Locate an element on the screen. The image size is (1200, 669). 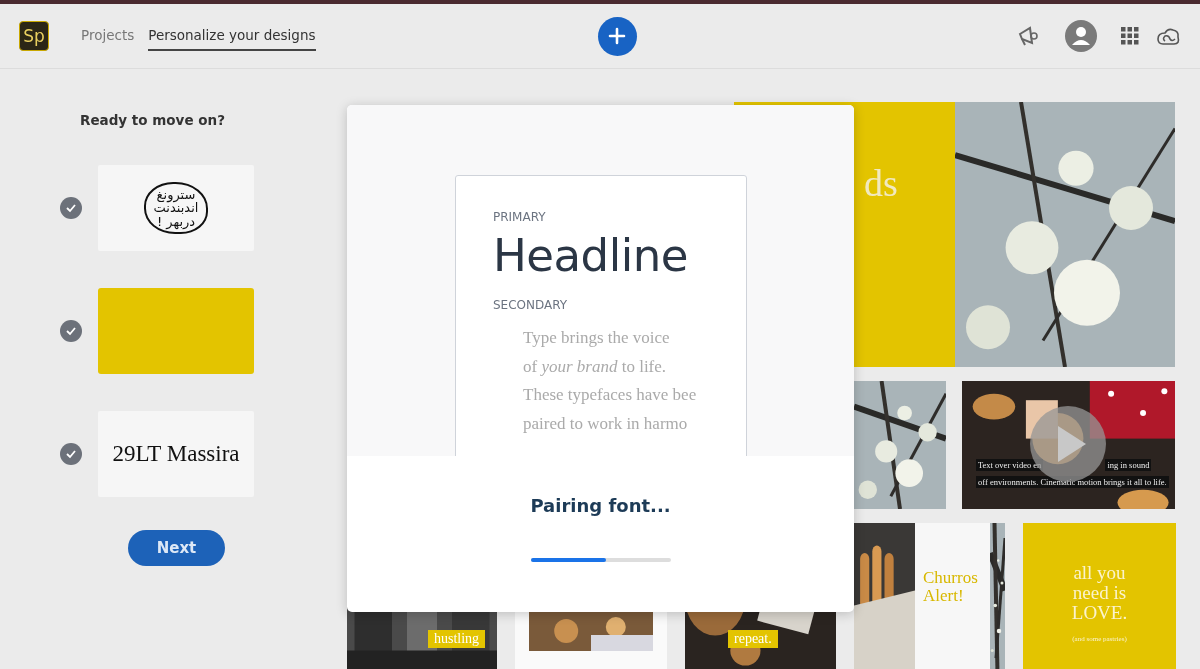
nav-tab: Projects is located at coordinates (108, 36).